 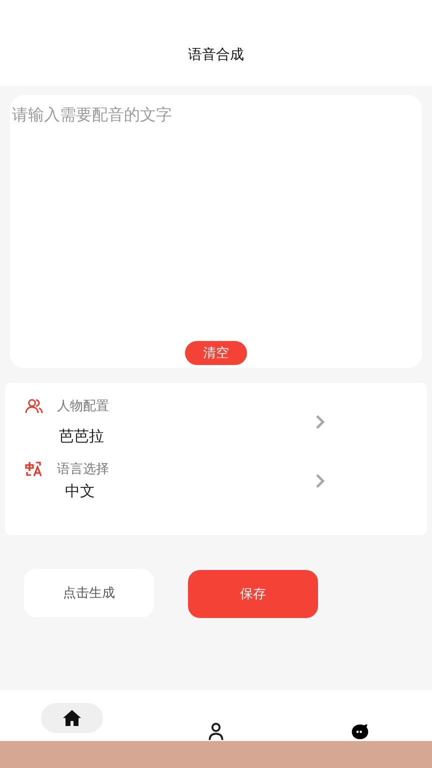 I want to click on setting-value: 芭芭拉, so click(x=84, y=436).